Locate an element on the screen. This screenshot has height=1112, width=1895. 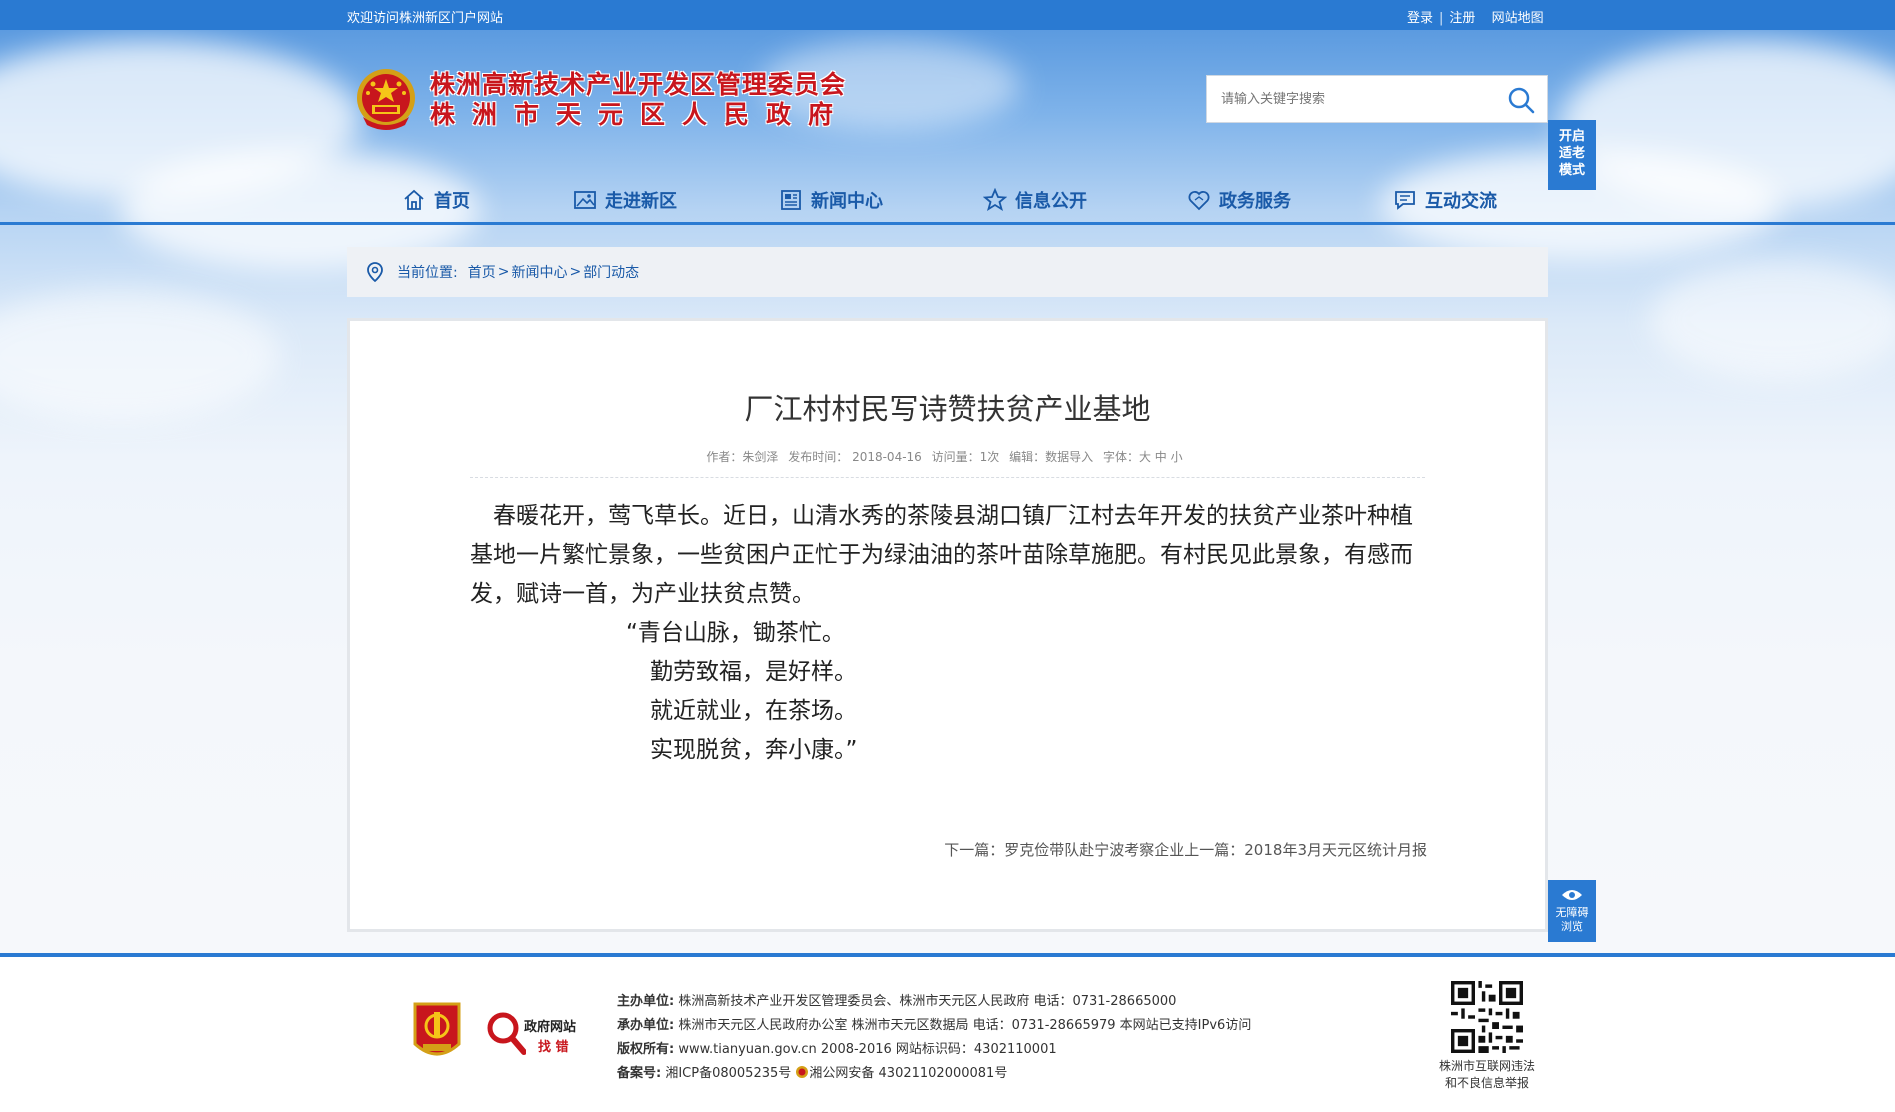
search-box is located at coordinates (1377, 99).